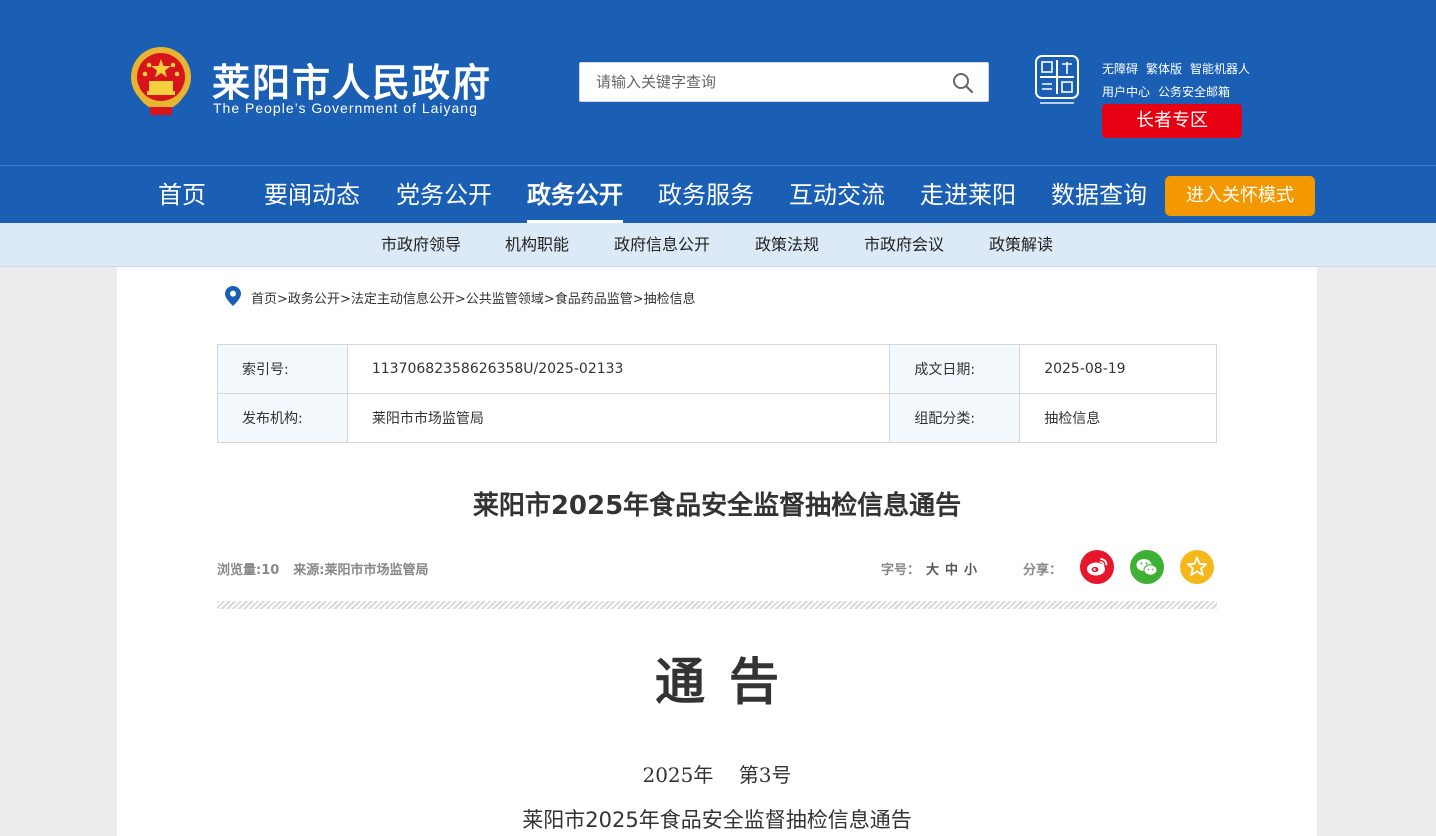  I want to click on index-label: 索引号:, so click(282, 369).